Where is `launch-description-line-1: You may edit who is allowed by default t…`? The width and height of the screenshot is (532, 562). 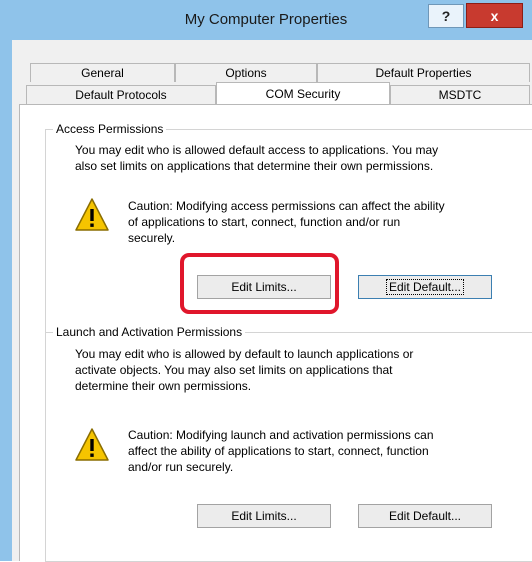 launch-description-line-1: You may edit who is allowed by default t… is located at coordinates (244, 354).